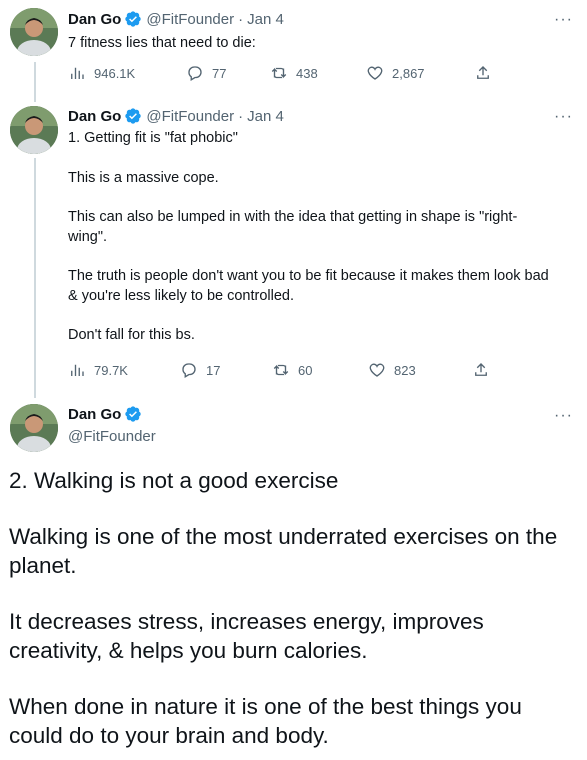  Describe the element at coordinates (162, 43) in the screenshot. I see `tweet-paragraph: 7 fitness lies that need to die:` at that location.